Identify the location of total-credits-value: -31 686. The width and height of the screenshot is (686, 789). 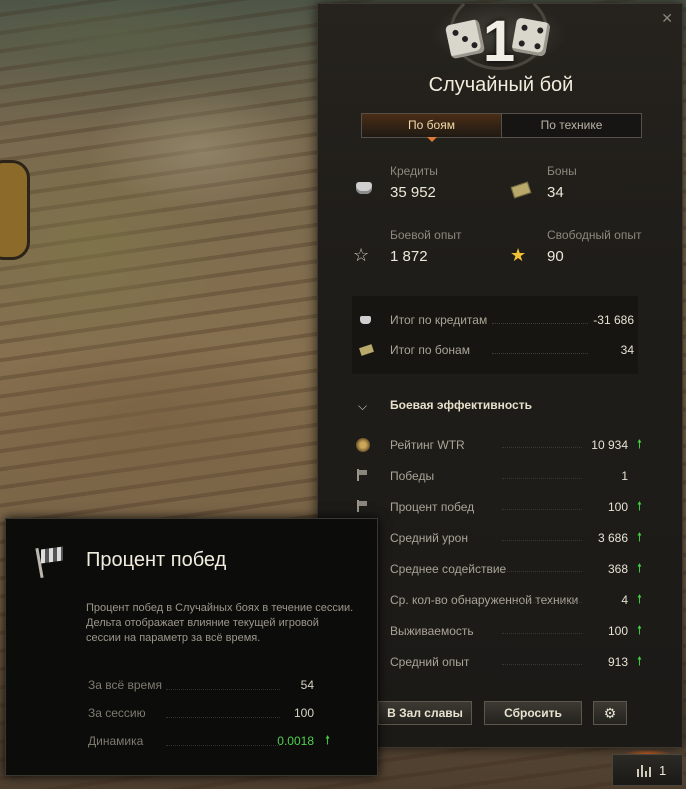
(613, 320).